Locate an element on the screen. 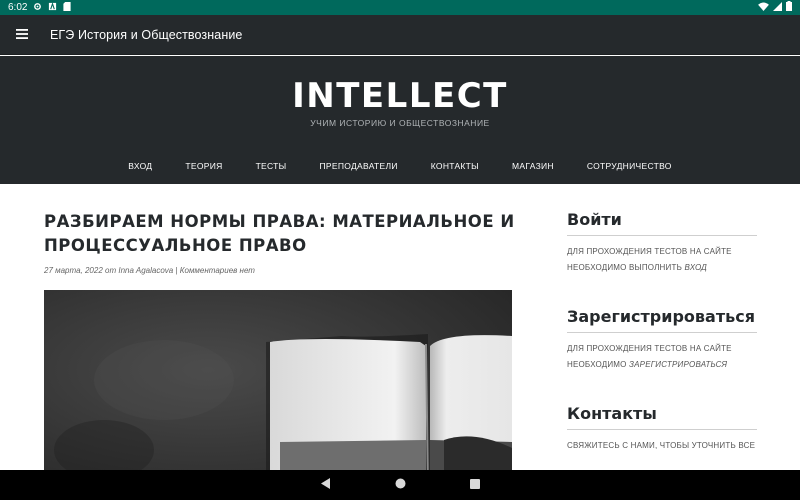  article-author: Inna Agalacova is located at coordinates (145, 270).